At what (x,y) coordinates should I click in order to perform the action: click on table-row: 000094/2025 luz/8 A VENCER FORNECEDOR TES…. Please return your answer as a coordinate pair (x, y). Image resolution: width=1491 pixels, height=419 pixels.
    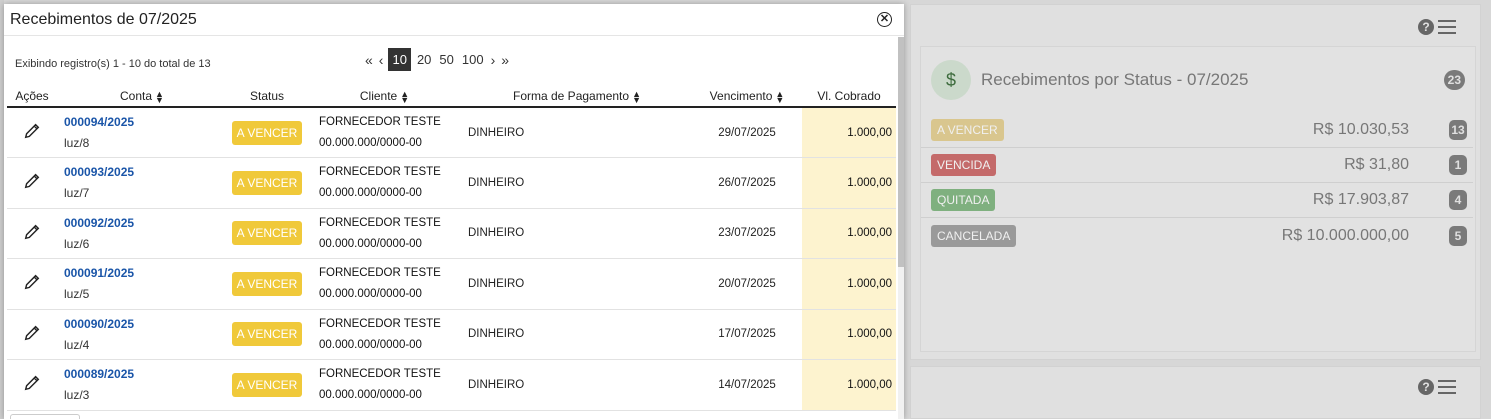
    Looking at the image, I should click on (451, 132).